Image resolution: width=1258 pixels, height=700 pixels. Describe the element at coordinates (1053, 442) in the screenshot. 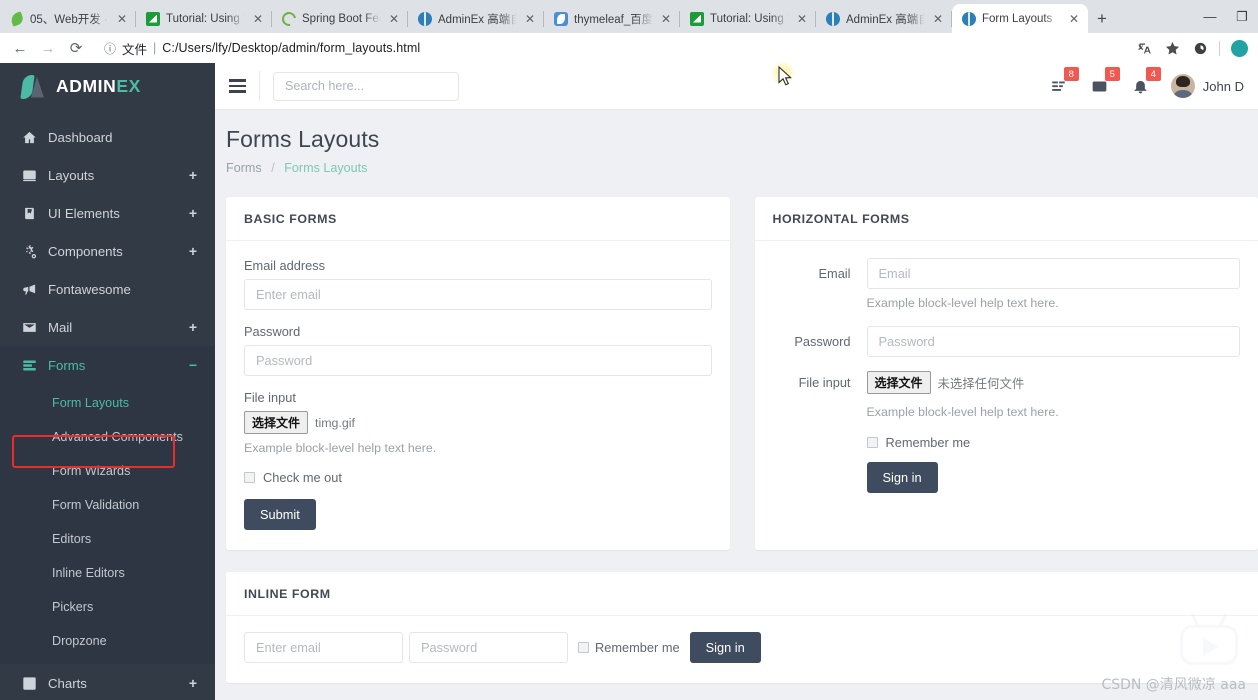

I see `remember-me-row: Remember me` at that location.